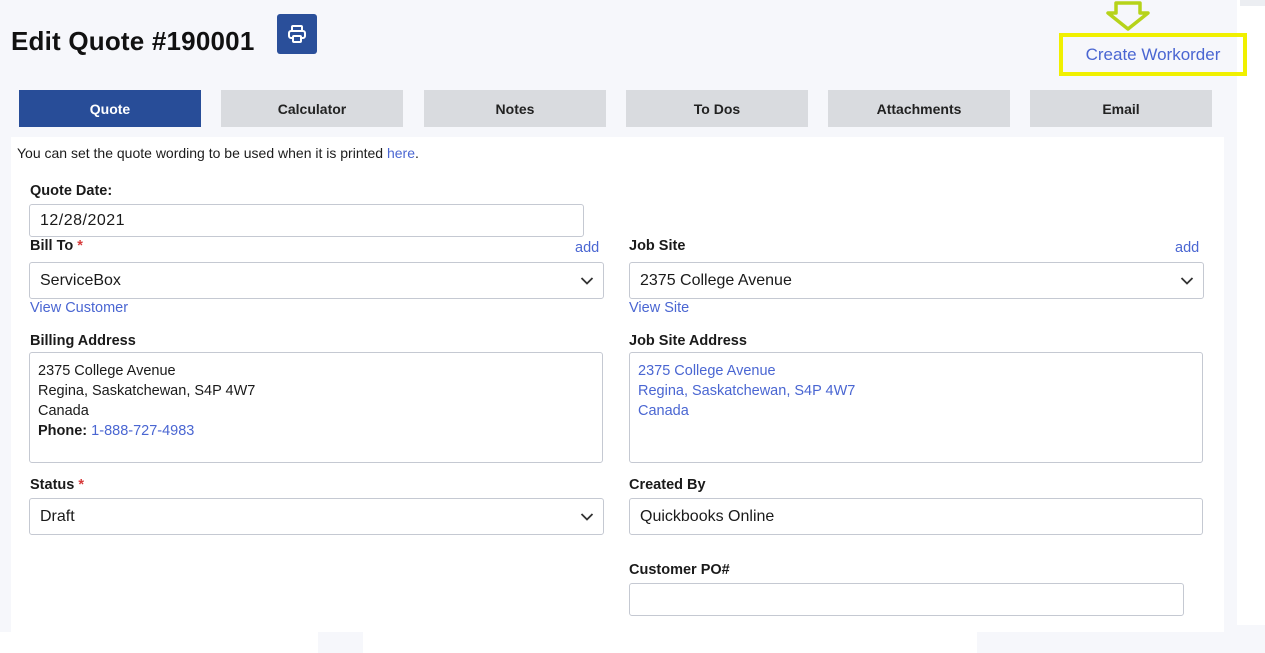  What do you see at coordinates (667, 485) in the screenshot?
I see `created-by-label: Created By` at bounding box center [667, 485].